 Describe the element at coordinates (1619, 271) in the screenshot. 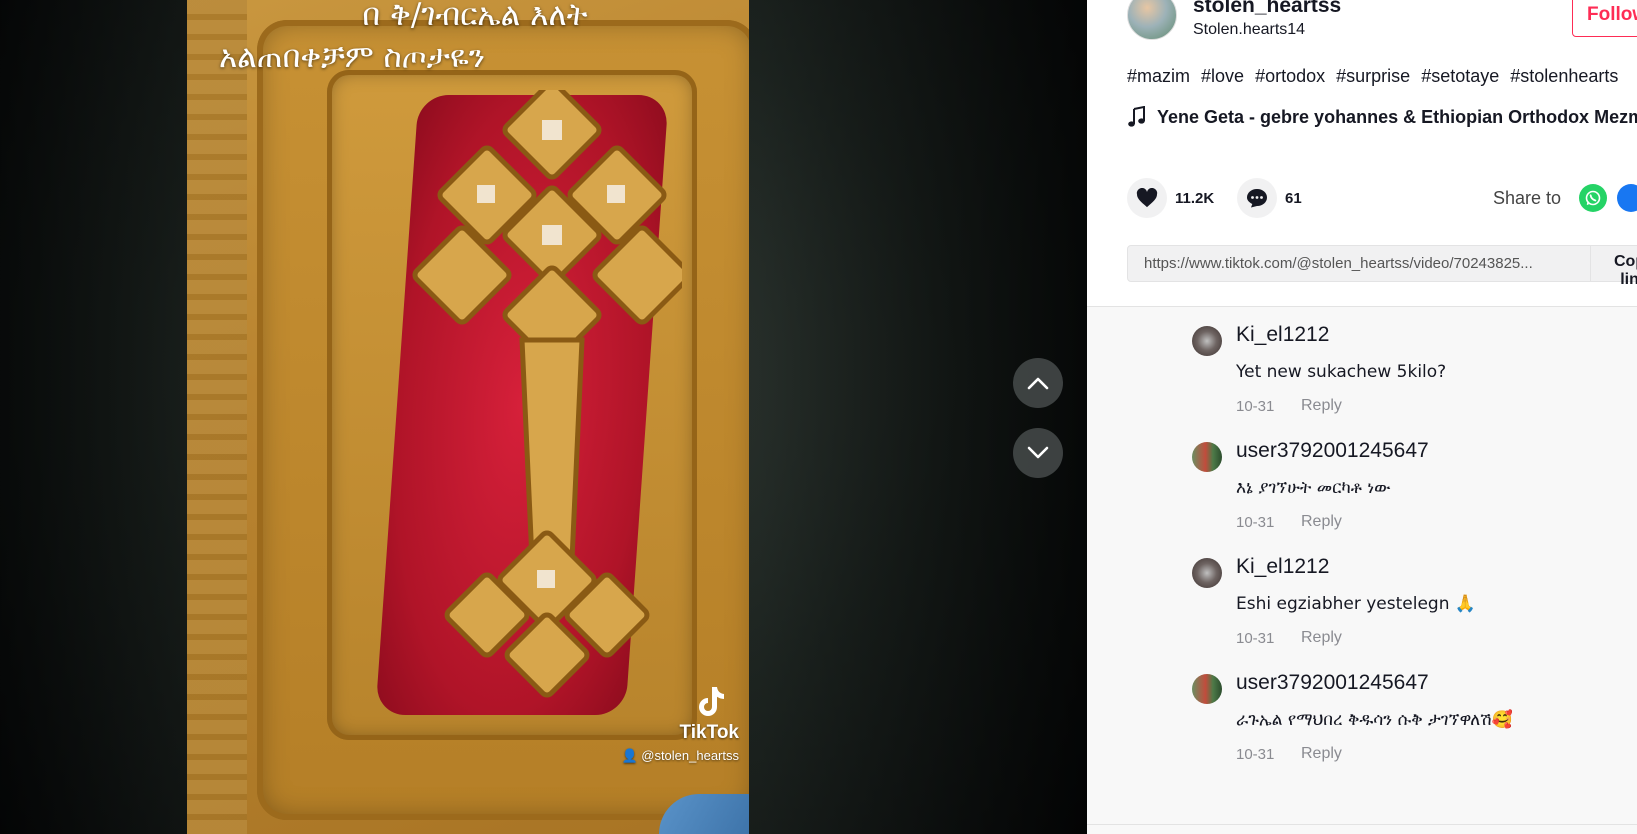

I see `copy-link-button: Copy link` at that location.